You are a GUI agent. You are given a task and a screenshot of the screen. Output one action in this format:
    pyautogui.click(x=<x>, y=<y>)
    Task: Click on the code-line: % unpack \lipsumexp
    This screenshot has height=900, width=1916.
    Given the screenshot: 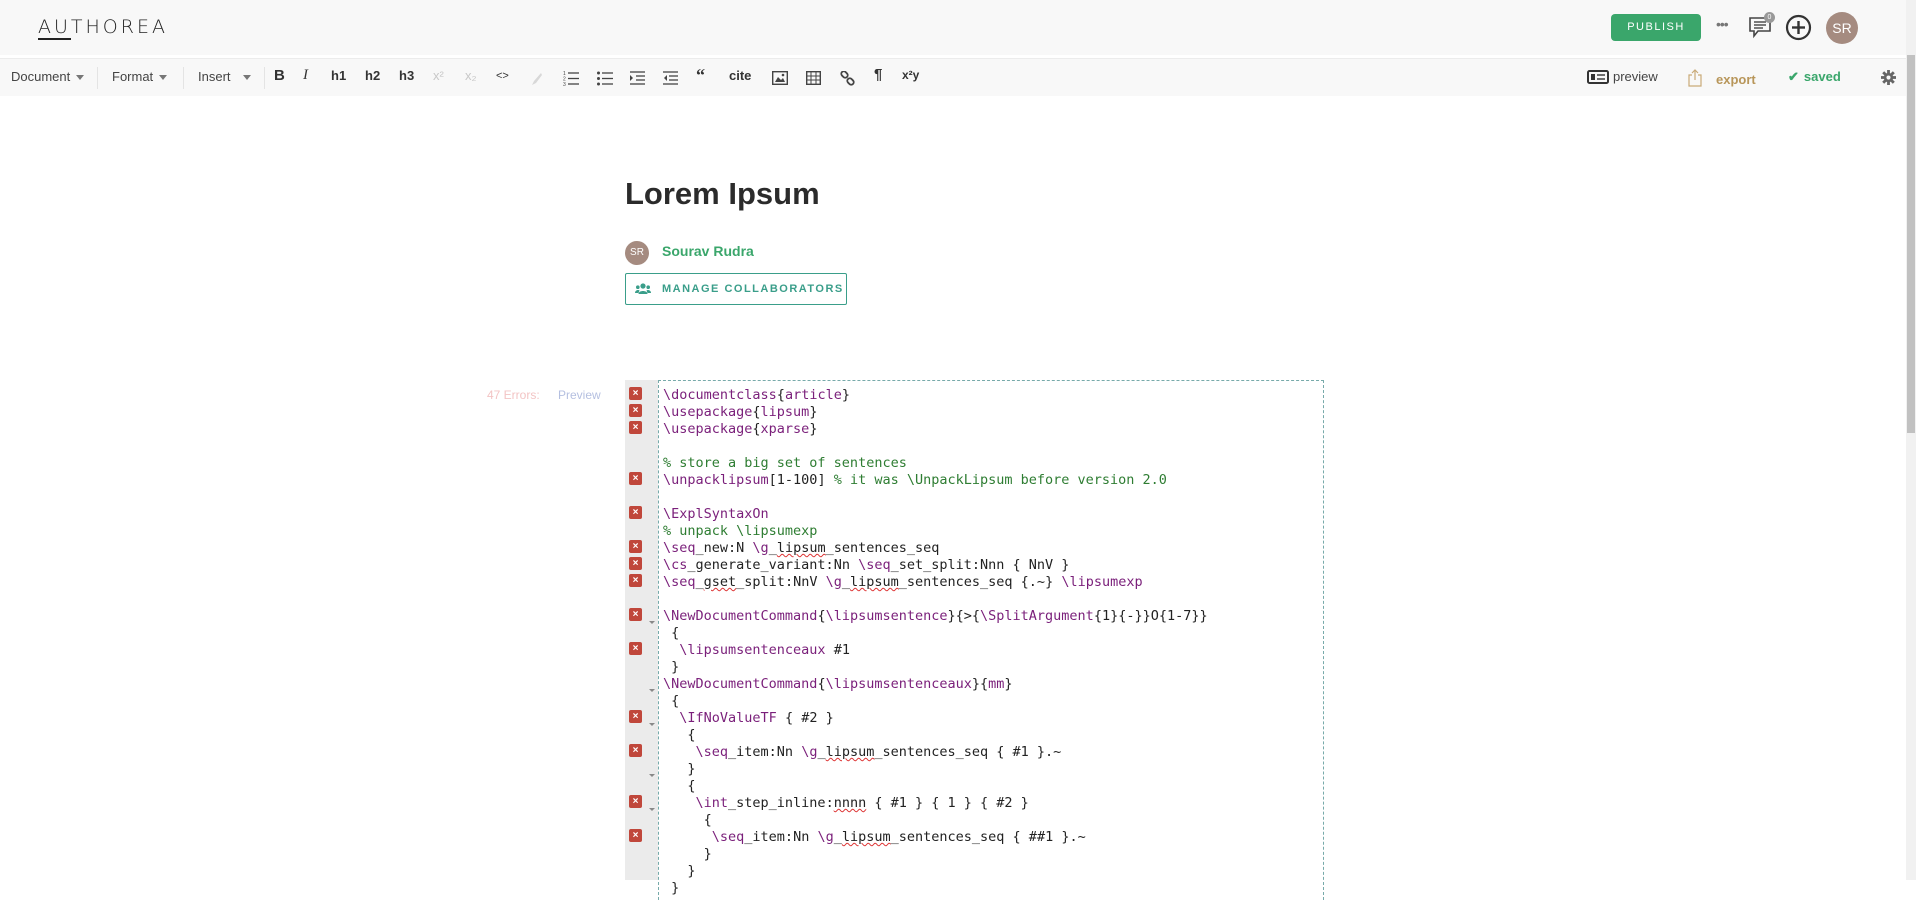 What is the action you would take?
    pyautogui.click(x=740, y=531)
    